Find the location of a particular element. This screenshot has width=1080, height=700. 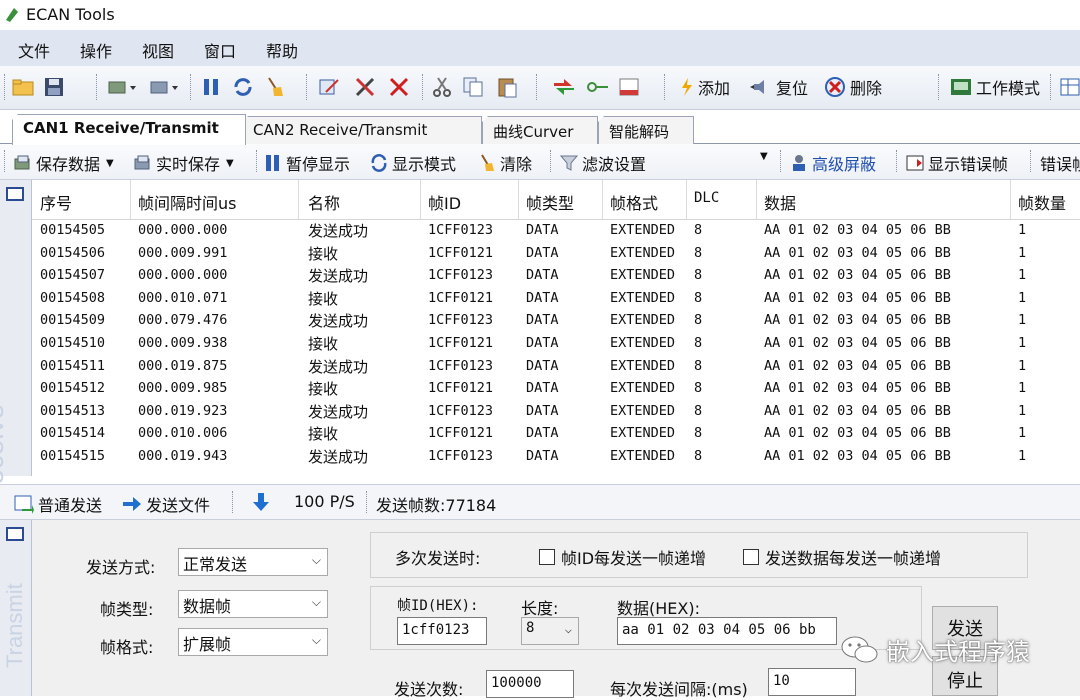

col-count: 帧数量 is located at coordinates (1042, 202).